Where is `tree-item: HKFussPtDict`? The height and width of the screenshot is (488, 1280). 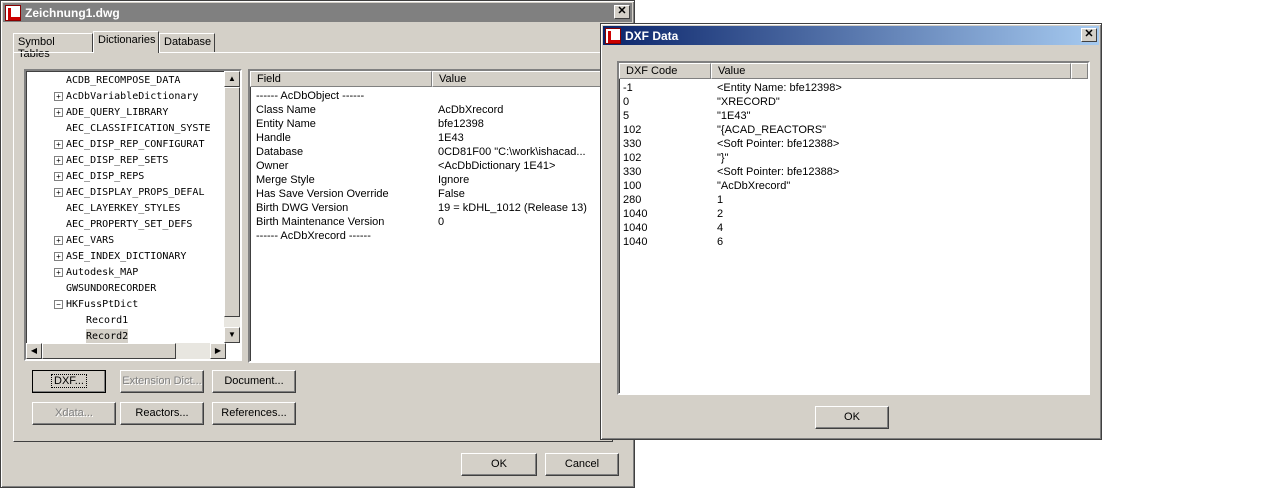
tree-item: HKFussPtDict is located at coordinates (102, 305).